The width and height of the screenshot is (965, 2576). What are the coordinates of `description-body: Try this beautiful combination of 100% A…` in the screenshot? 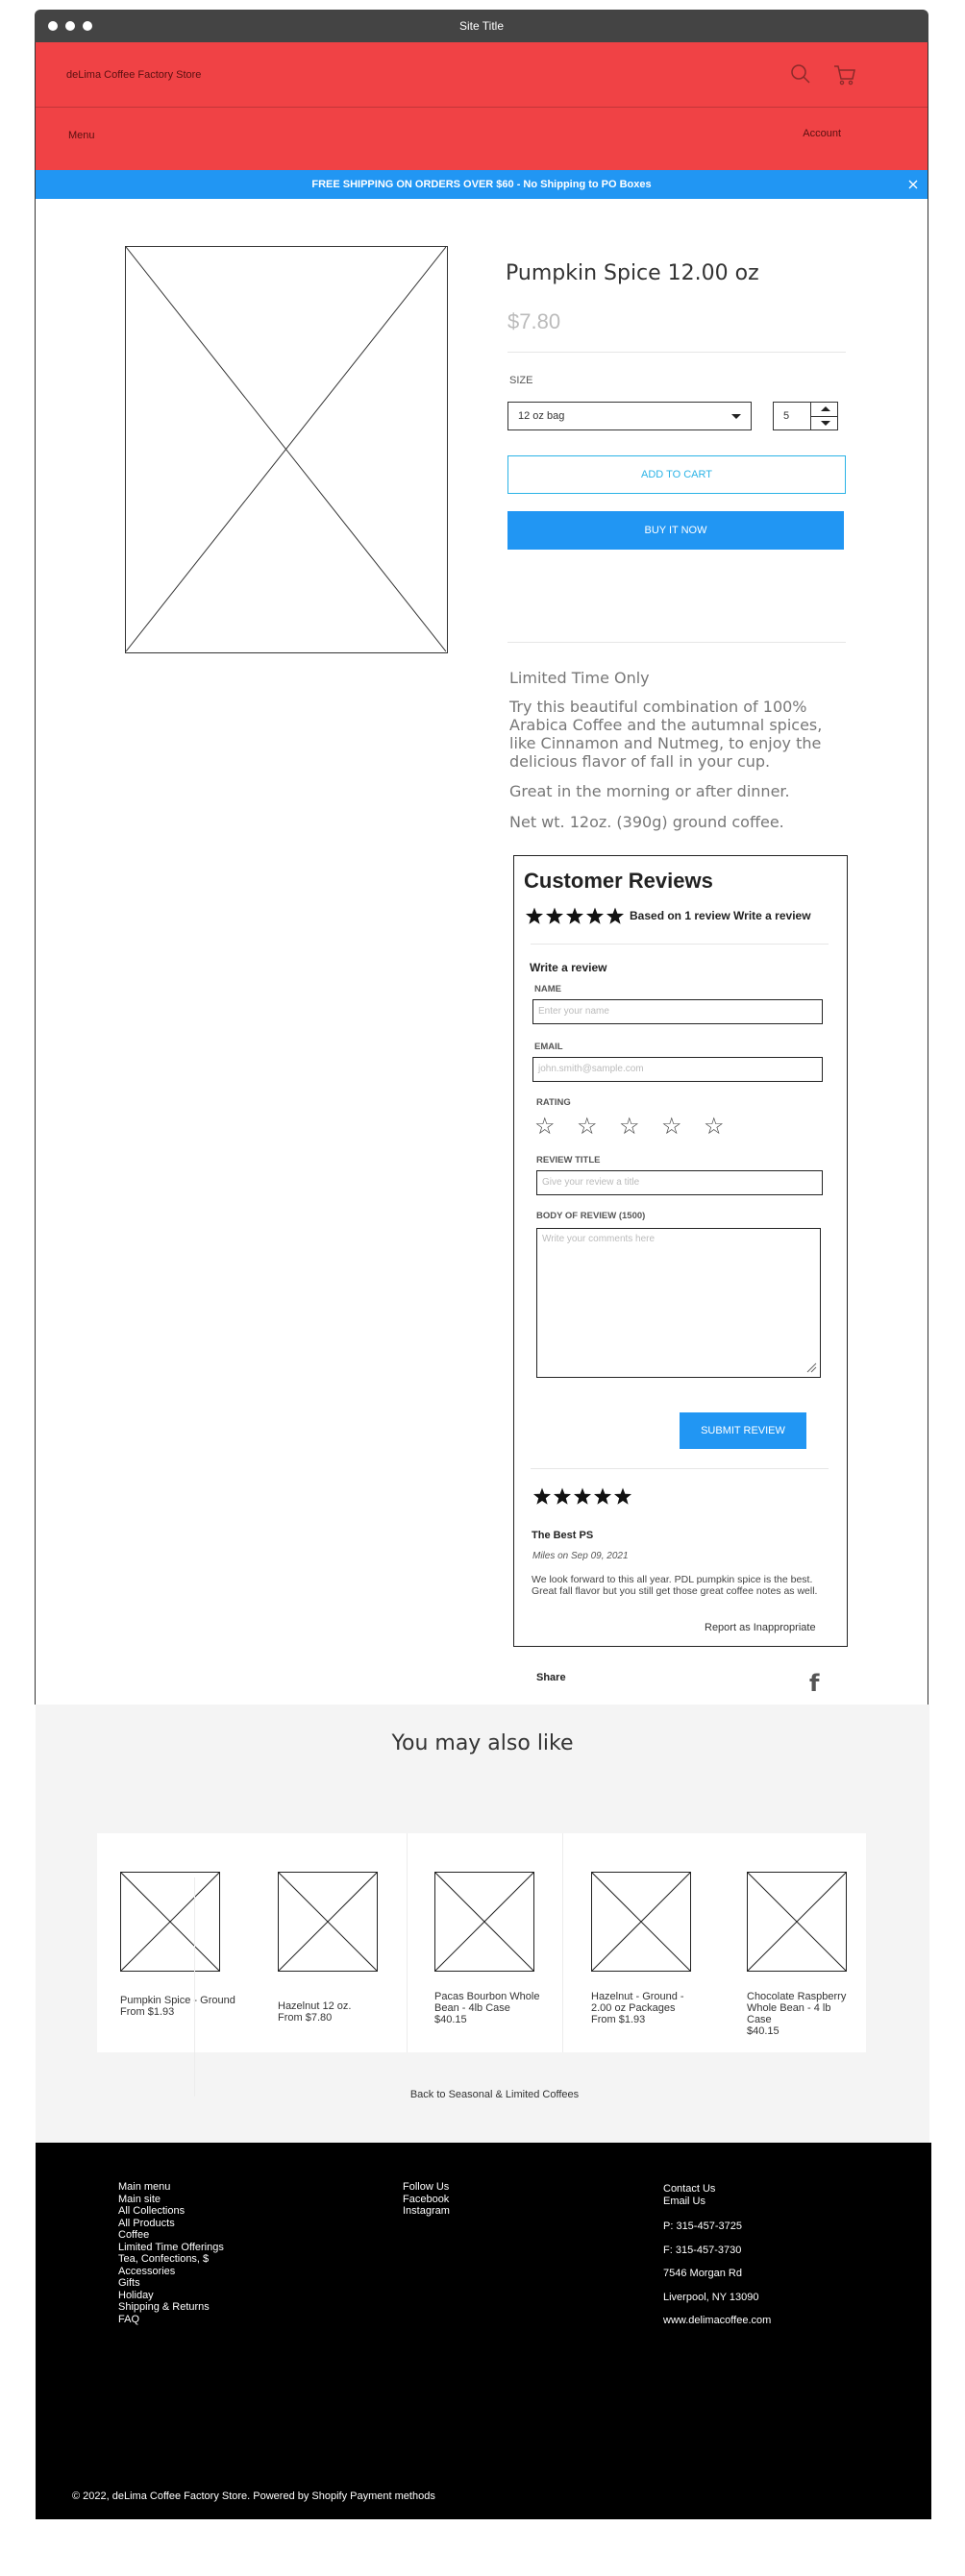 It's located at (666, 734).